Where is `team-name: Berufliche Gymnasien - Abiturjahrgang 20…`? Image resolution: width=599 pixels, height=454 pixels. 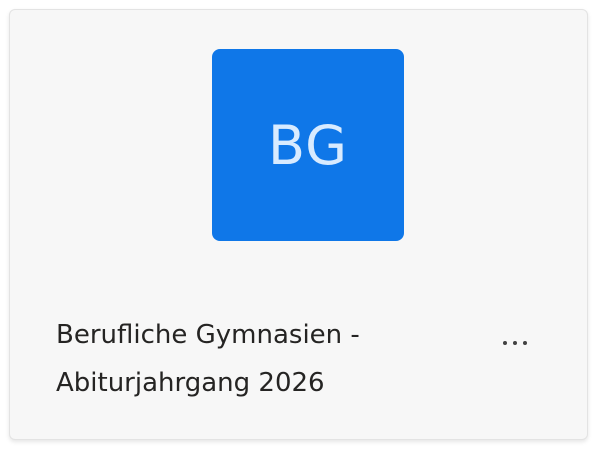
team-name: Berufliche Gymnasien - Abiturjahrgang 20… is located at coordinates (261, 359).